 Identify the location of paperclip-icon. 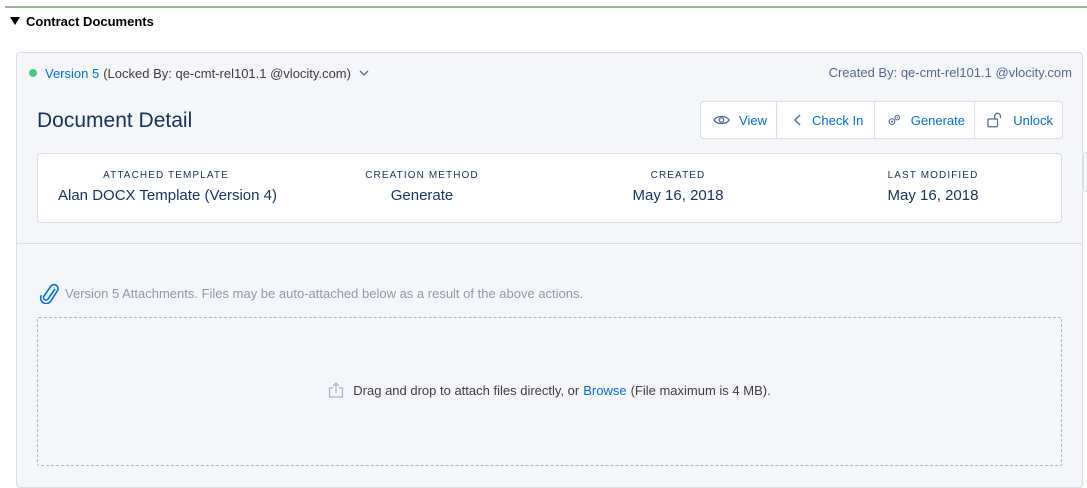
(49, 293).